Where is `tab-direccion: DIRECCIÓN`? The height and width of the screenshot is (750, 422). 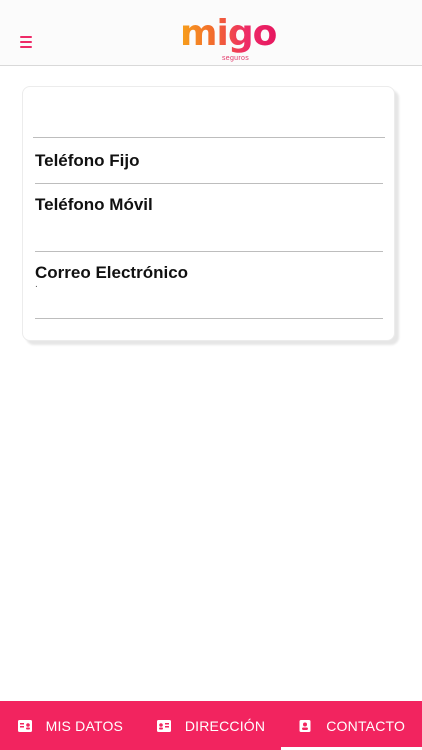
tab-direccion: DIRECCIÓN is located at coordinates (211, 725).